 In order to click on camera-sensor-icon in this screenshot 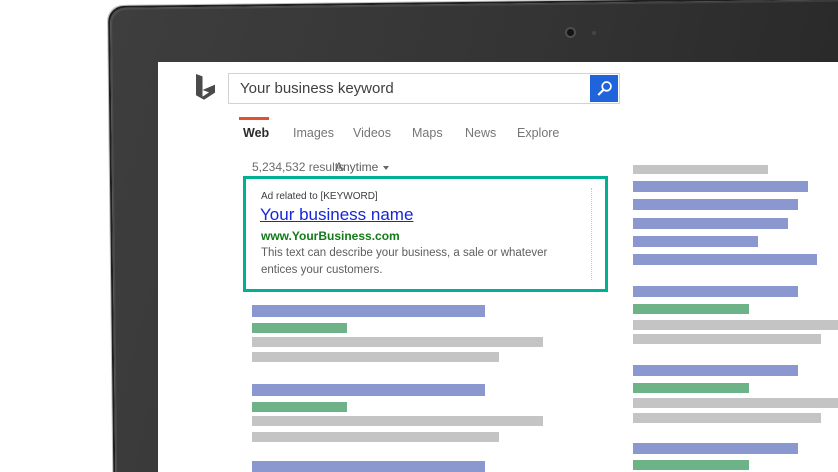, I will do `click(594, 33)`.